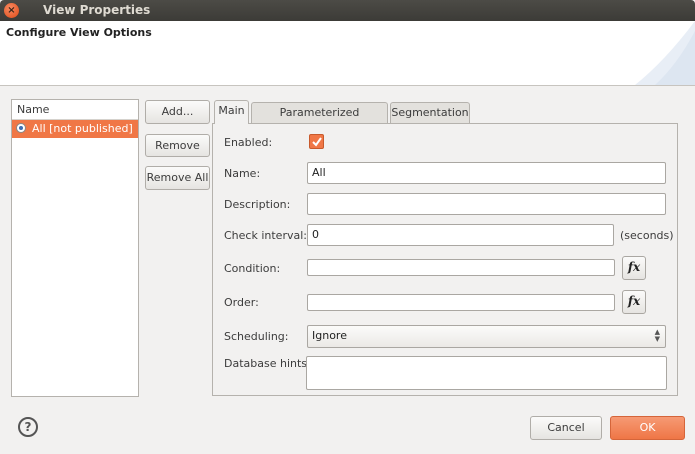  Describe the element at coordinates (566, 428) in the screenshot. I see `cancel-button: Cancel` at that location.